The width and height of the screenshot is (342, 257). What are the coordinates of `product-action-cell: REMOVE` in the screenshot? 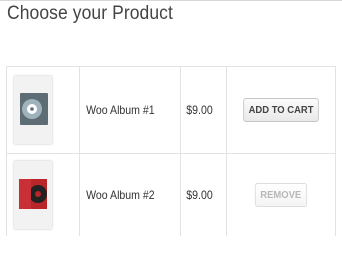 It's located at (281, 194).